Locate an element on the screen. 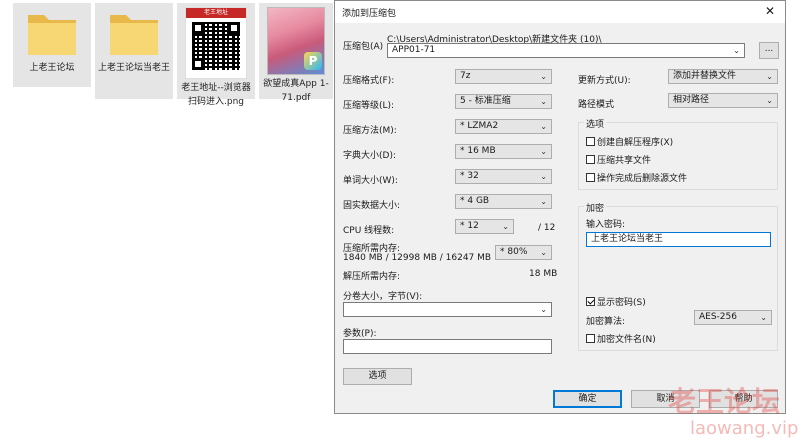  update-select: 添加并替换文件 ⌄ is located at coordinates (723, 76).